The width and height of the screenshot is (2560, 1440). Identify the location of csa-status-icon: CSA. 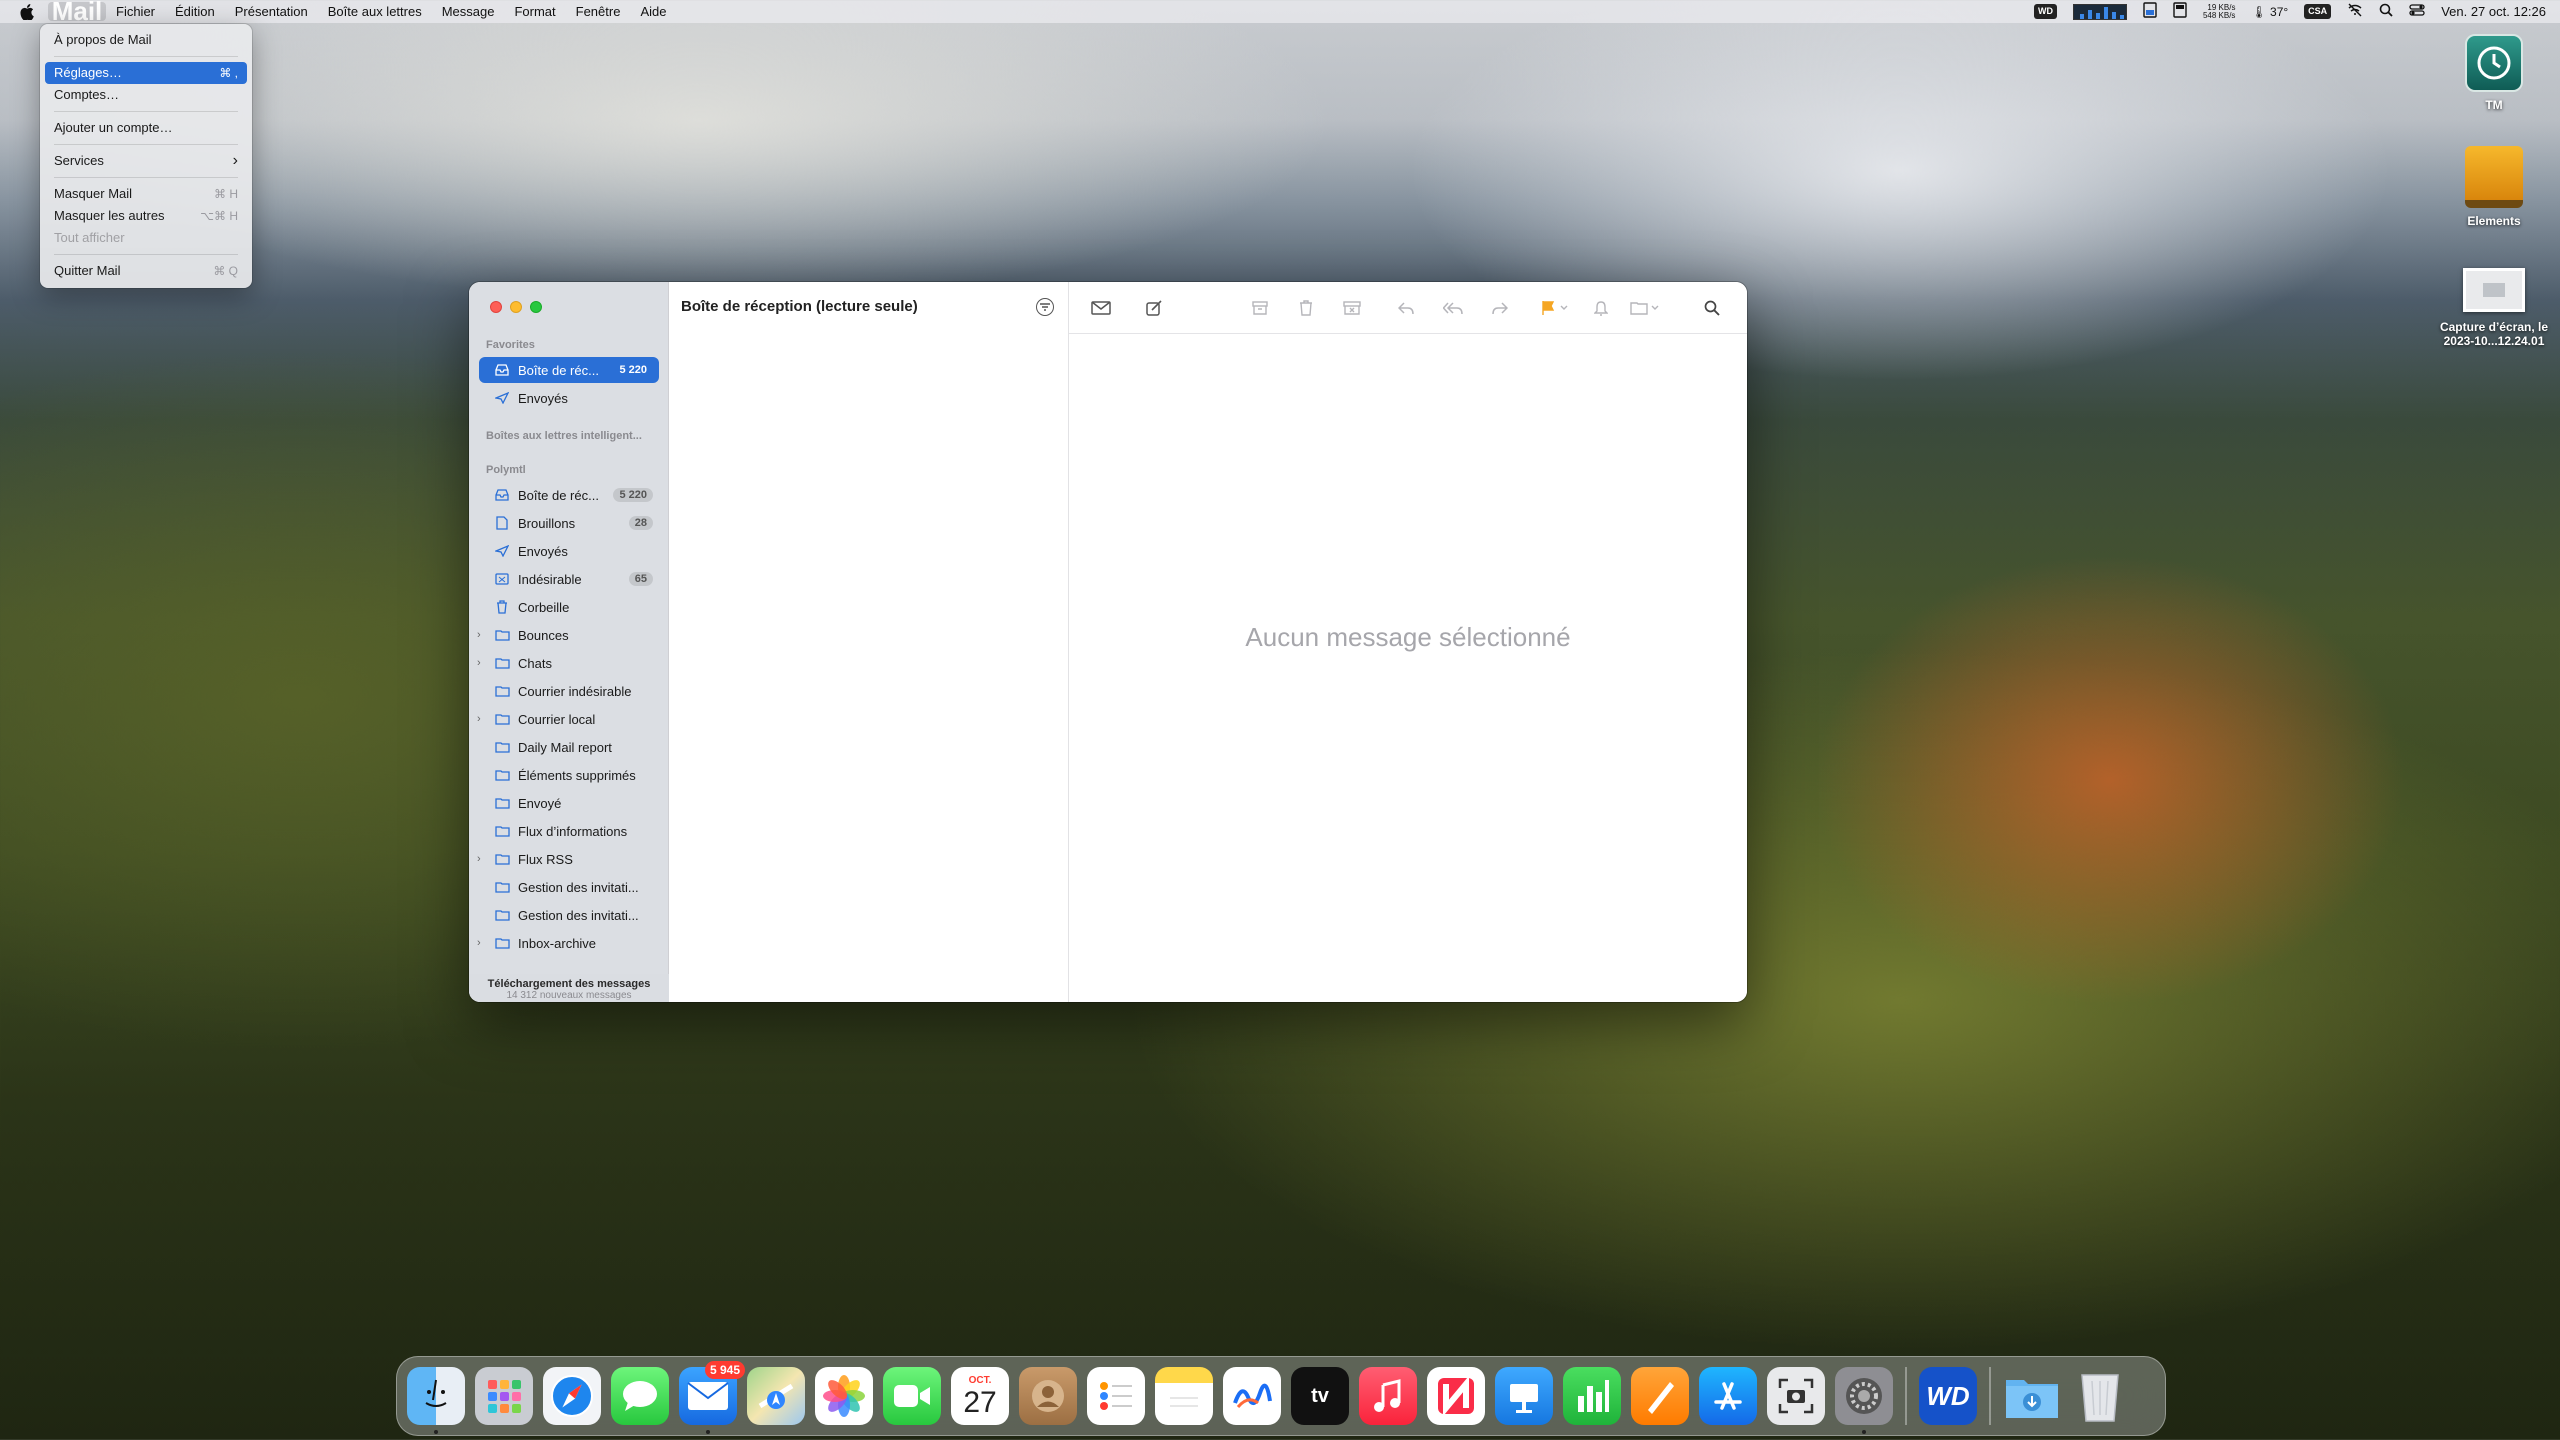
(2318, 11).